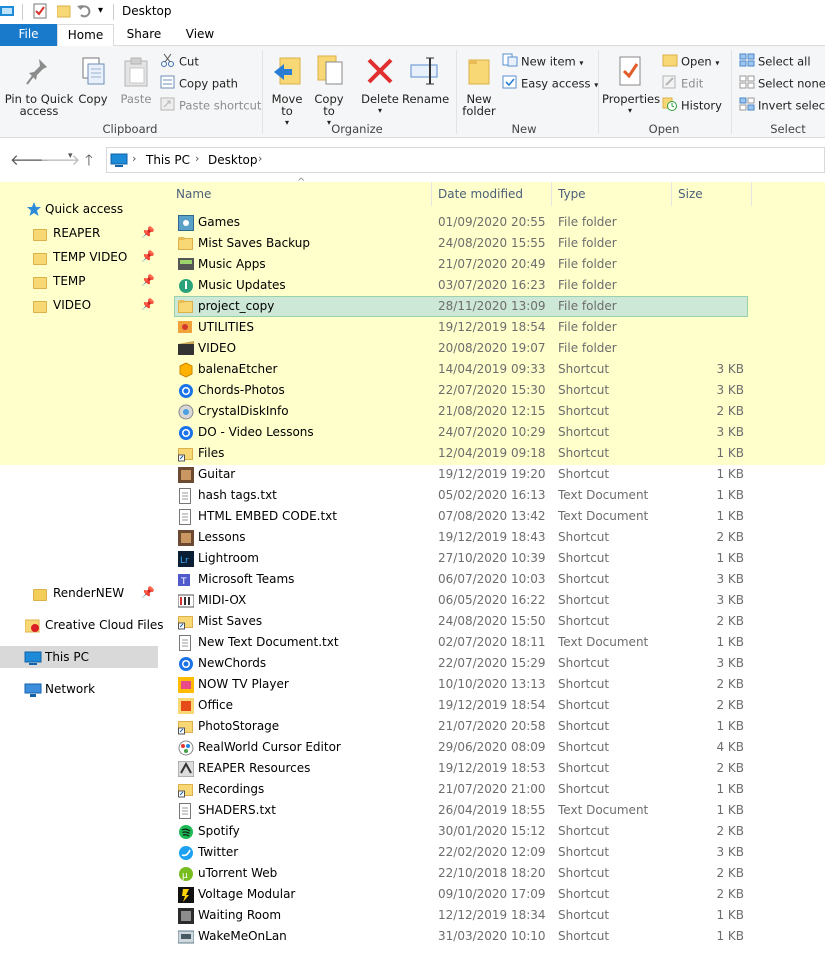 The height and width of the screenshot is (954, 825). What do you see at coordinates (39, 86) in the screenshot?
I see `pin-to-quick-access-button: Pin to Quick access` at bounding box center [39, 86].